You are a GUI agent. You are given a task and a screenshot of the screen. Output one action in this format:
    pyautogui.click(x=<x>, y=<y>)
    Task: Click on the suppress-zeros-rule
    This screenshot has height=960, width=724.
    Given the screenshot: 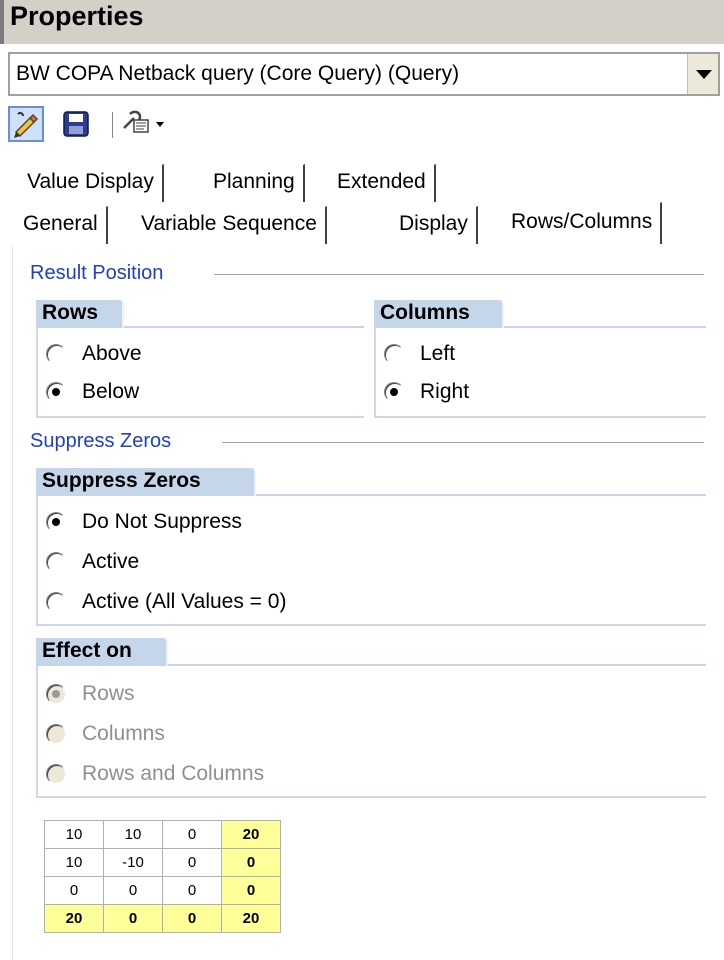 What is the action you would take?
    pyautogui.click(x=463, y=442)
    